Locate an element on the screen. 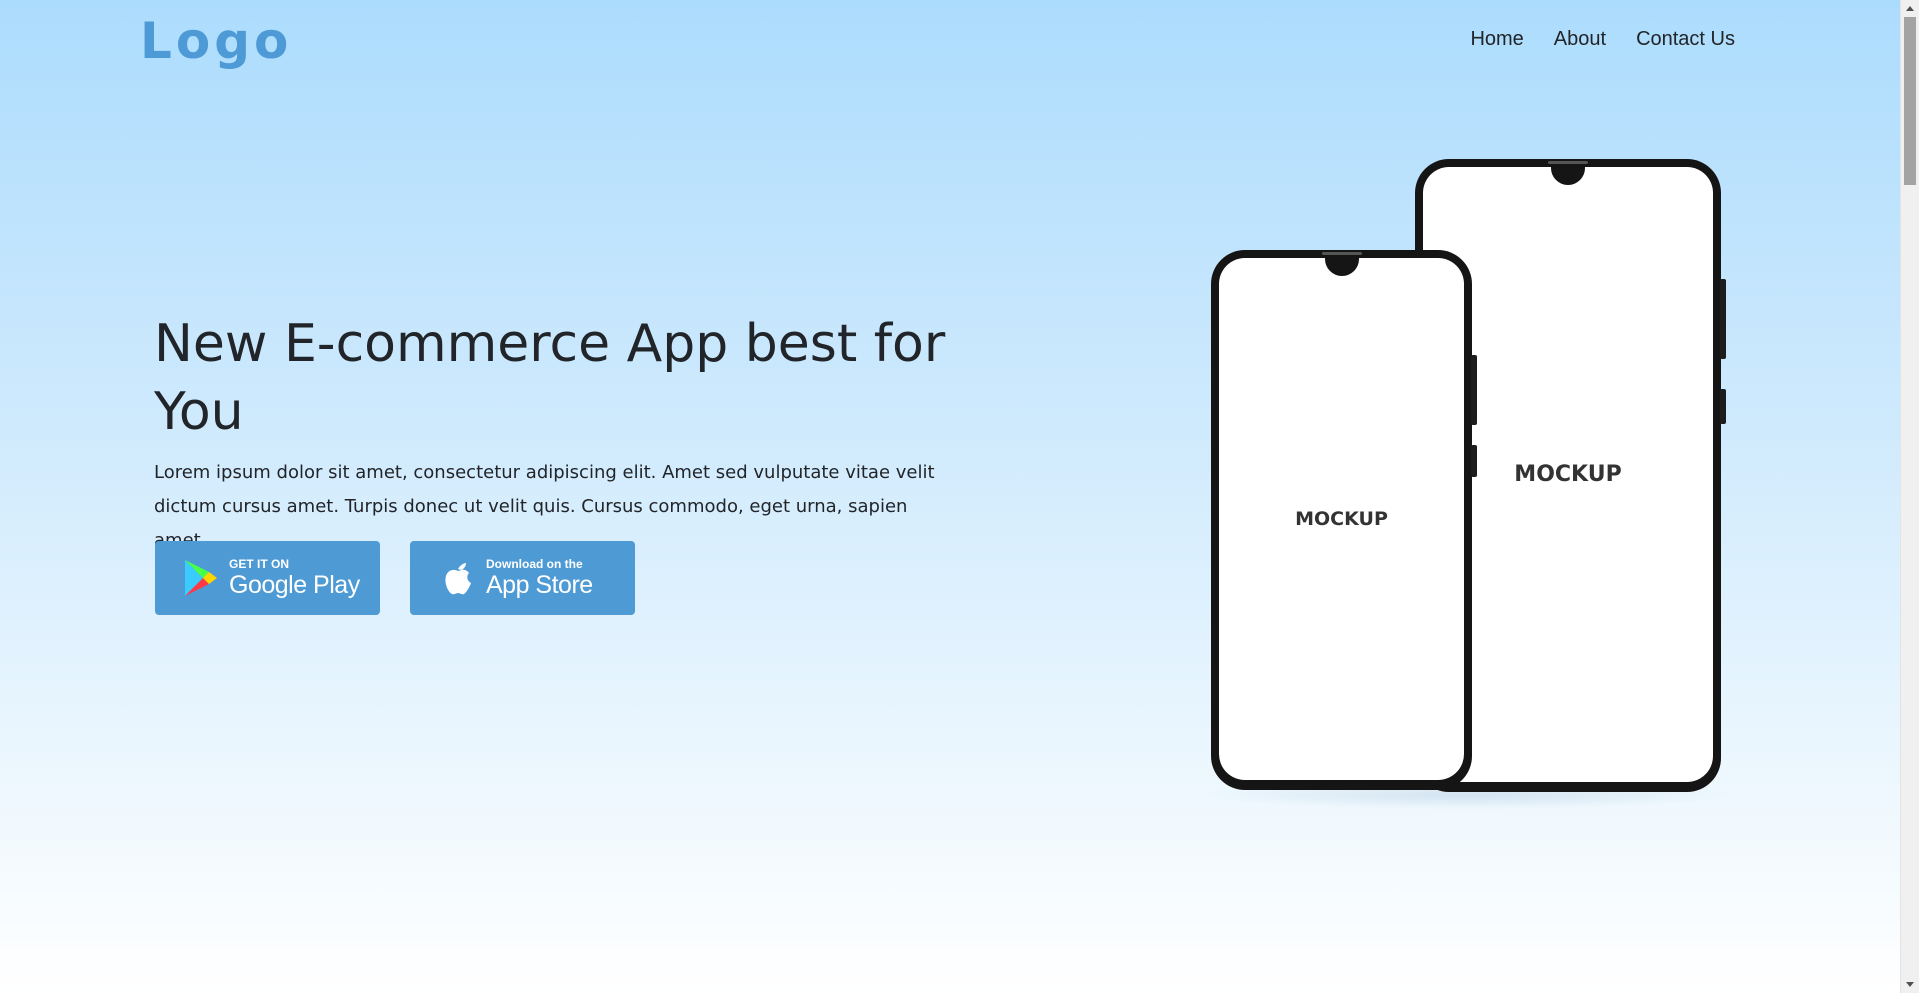  apple-icon is located at coordinates (458, 578).